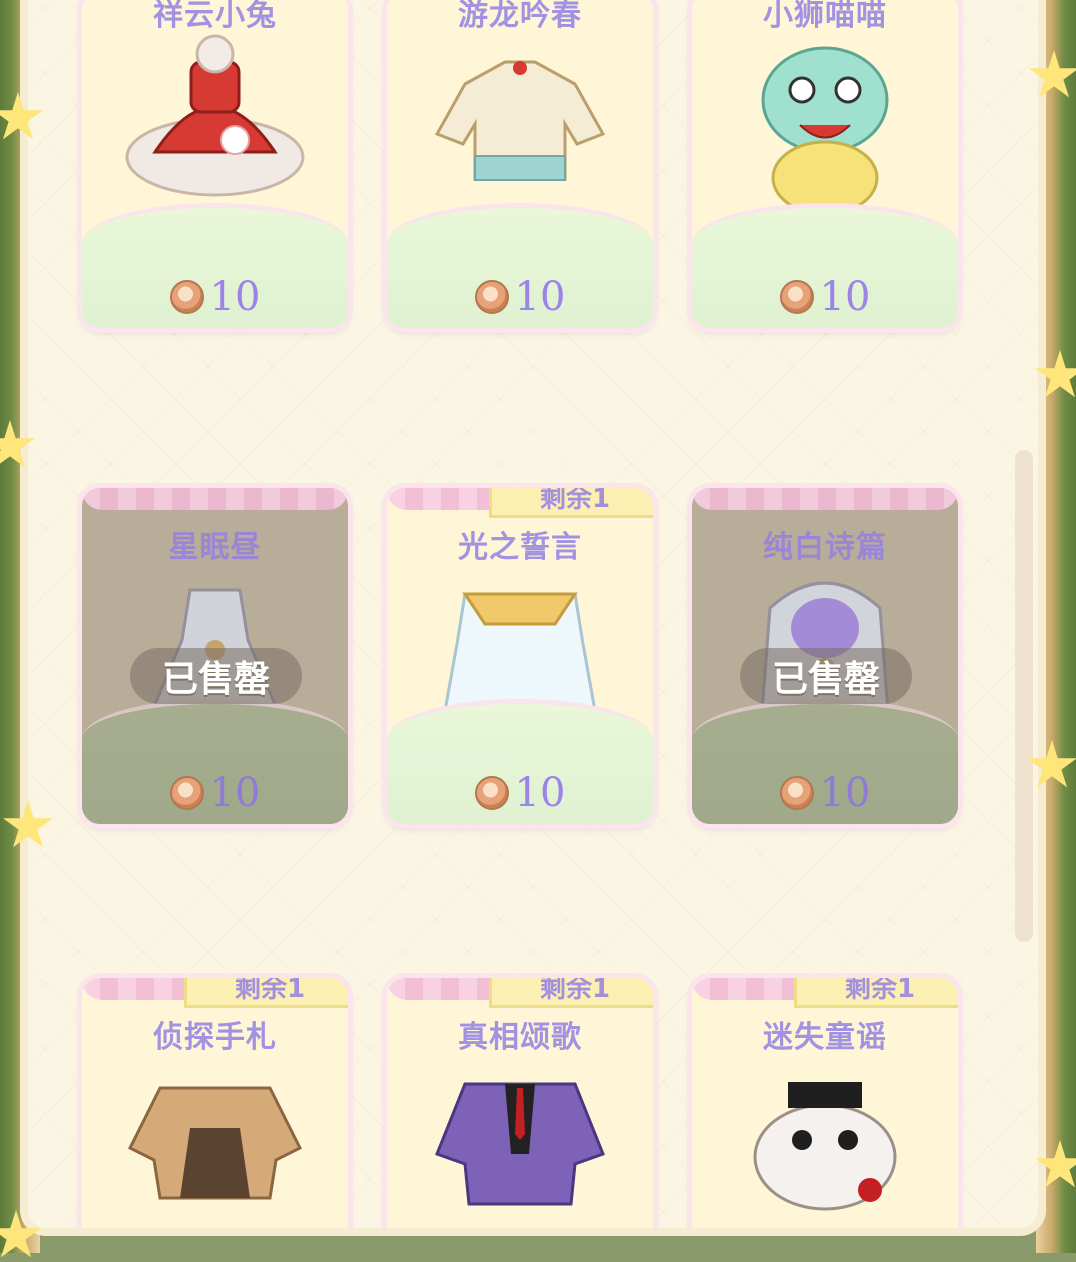  What do you see at coordinates (215, 547) in the screenshot?
I see `item-name: 星眠昼` at bounding box center [215, 547].